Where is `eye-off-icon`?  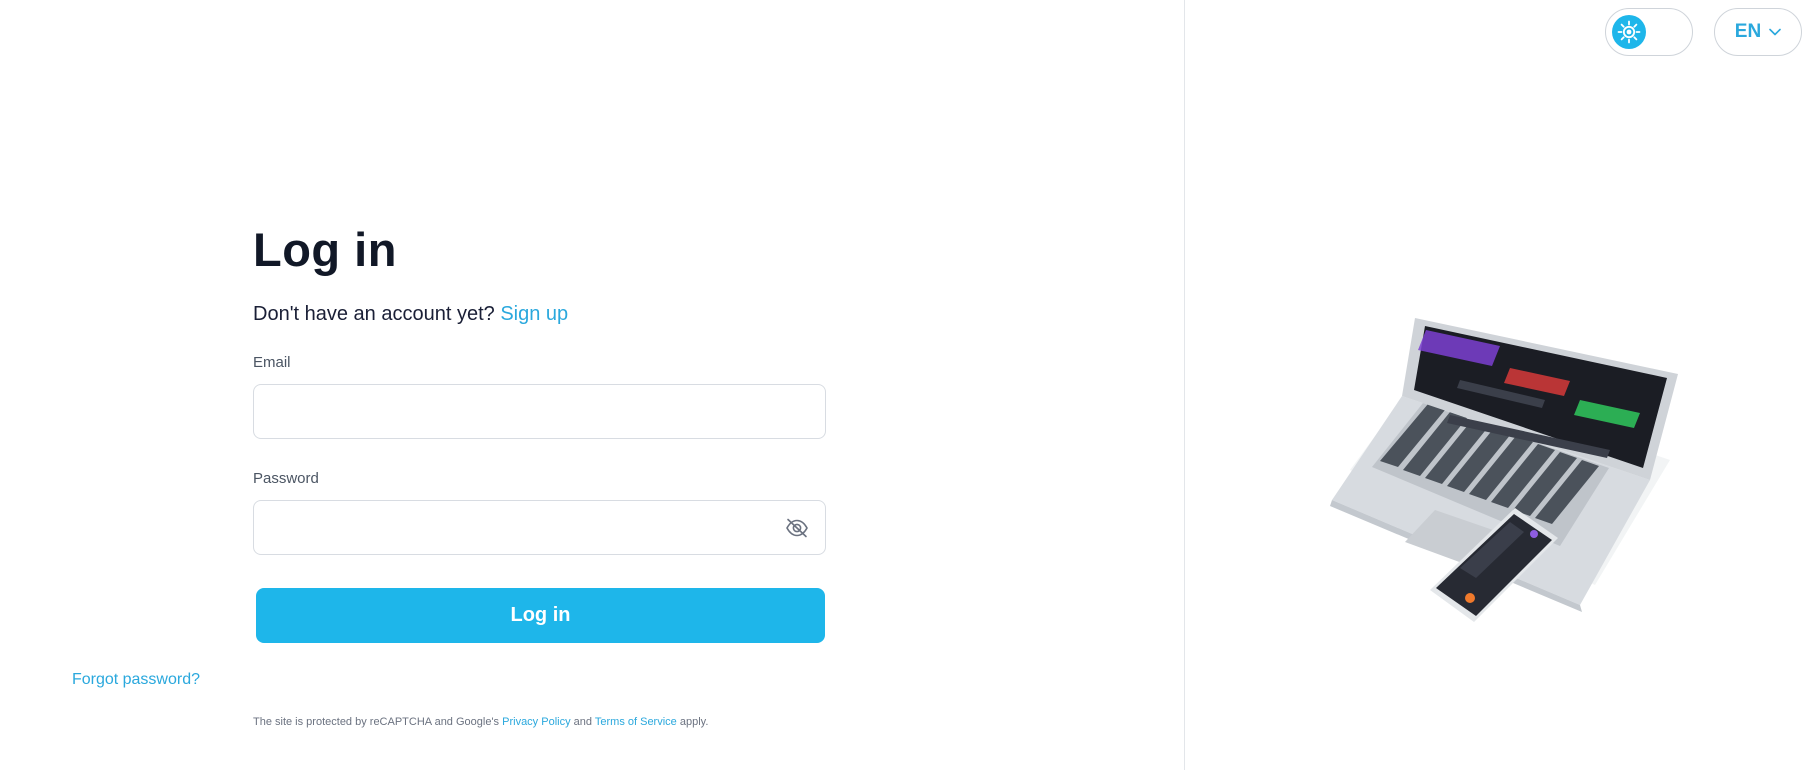 eye-off-icon is located at coordinates (797, 528).